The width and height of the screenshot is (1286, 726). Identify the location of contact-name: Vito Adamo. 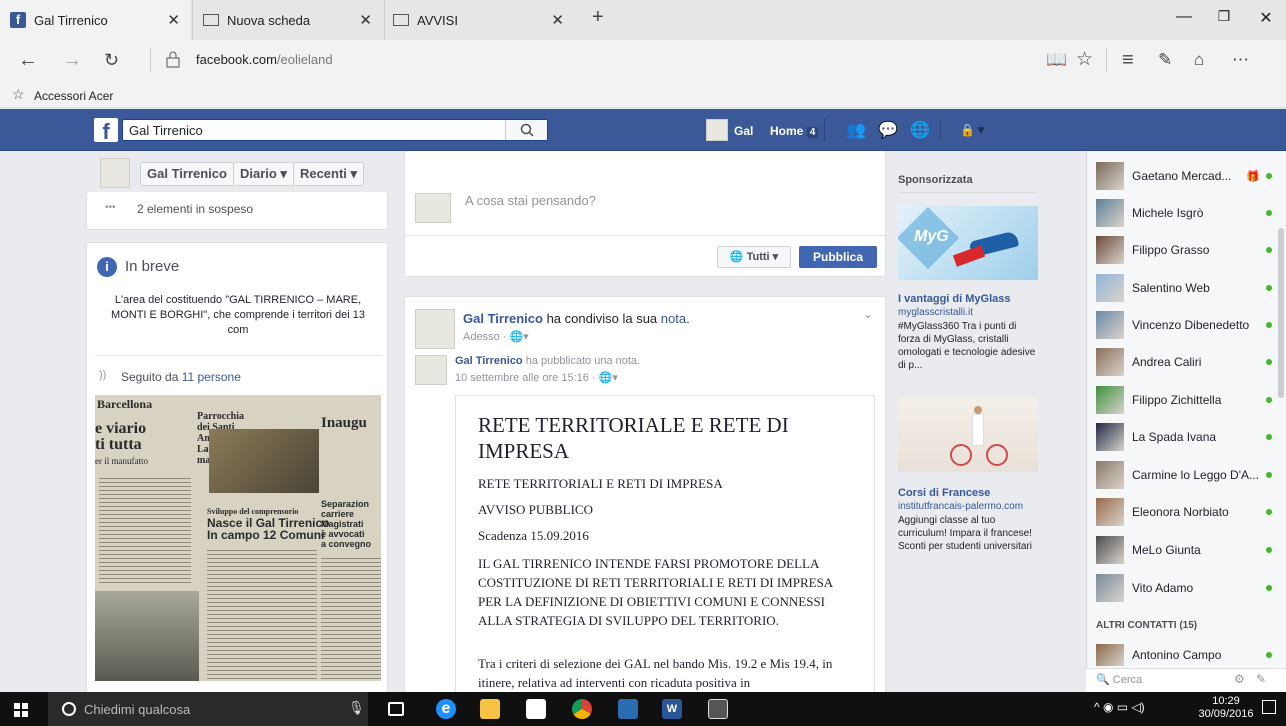
(1163, 588).